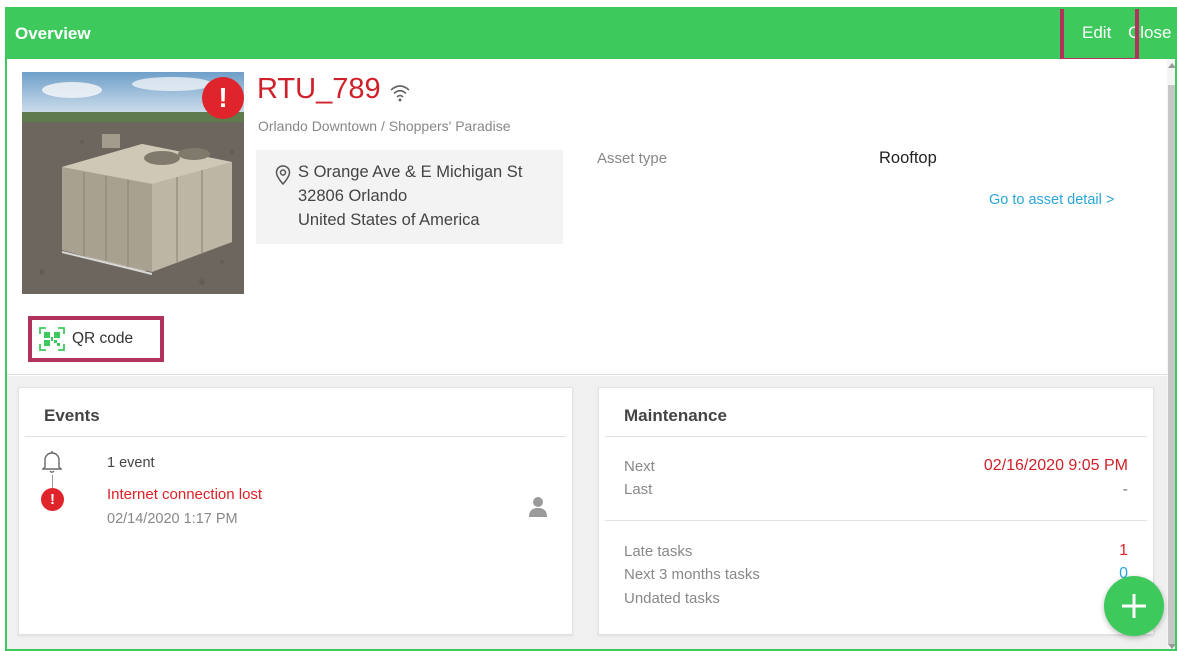  What do you see at coordinates (52, 499) in the screenshot?
I see `event-alert-icon: !` at bounding box center [52, 499].